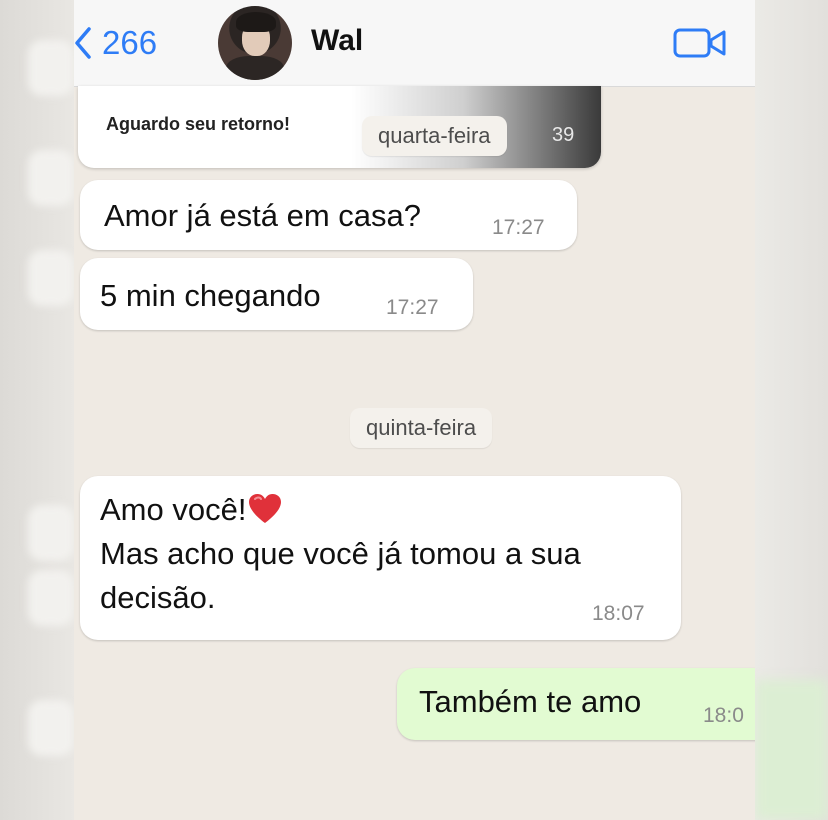 The width and height of the screenshot is (828, 820). Describe the element at coordinates (210, 295) in the screenshot. I see `message-text: 5 min chegando` at that location.